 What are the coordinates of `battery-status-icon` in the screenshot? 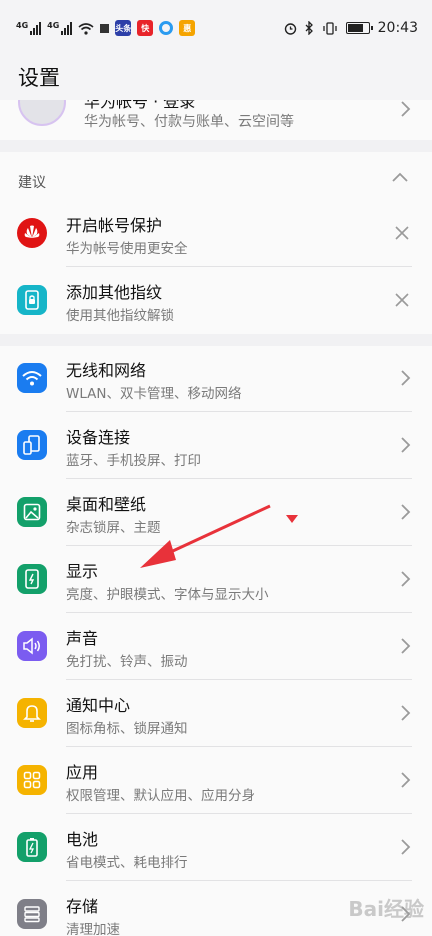 It's located at (359, 28).